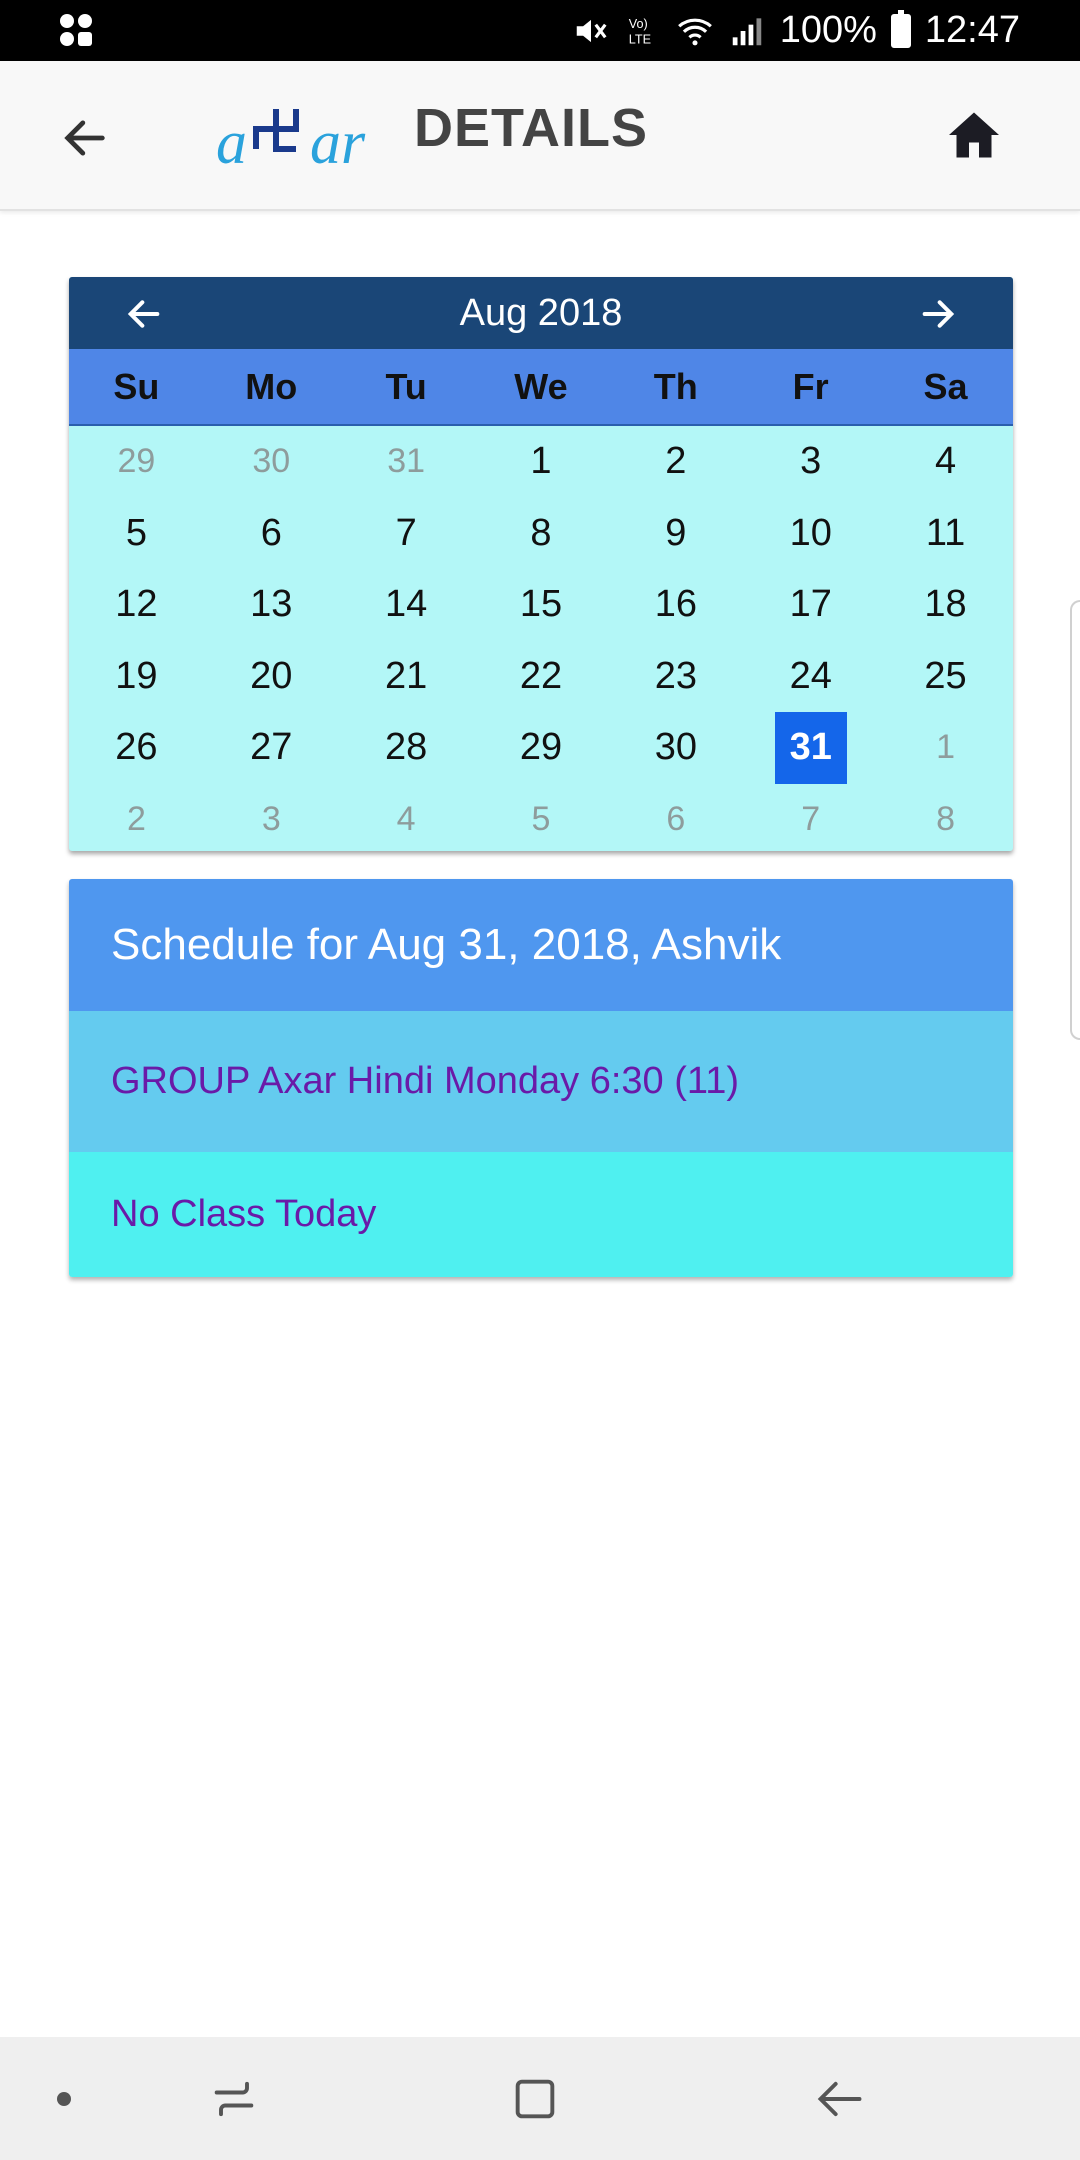  I want to click on calendar-day-number: 30, so click(675, 747).